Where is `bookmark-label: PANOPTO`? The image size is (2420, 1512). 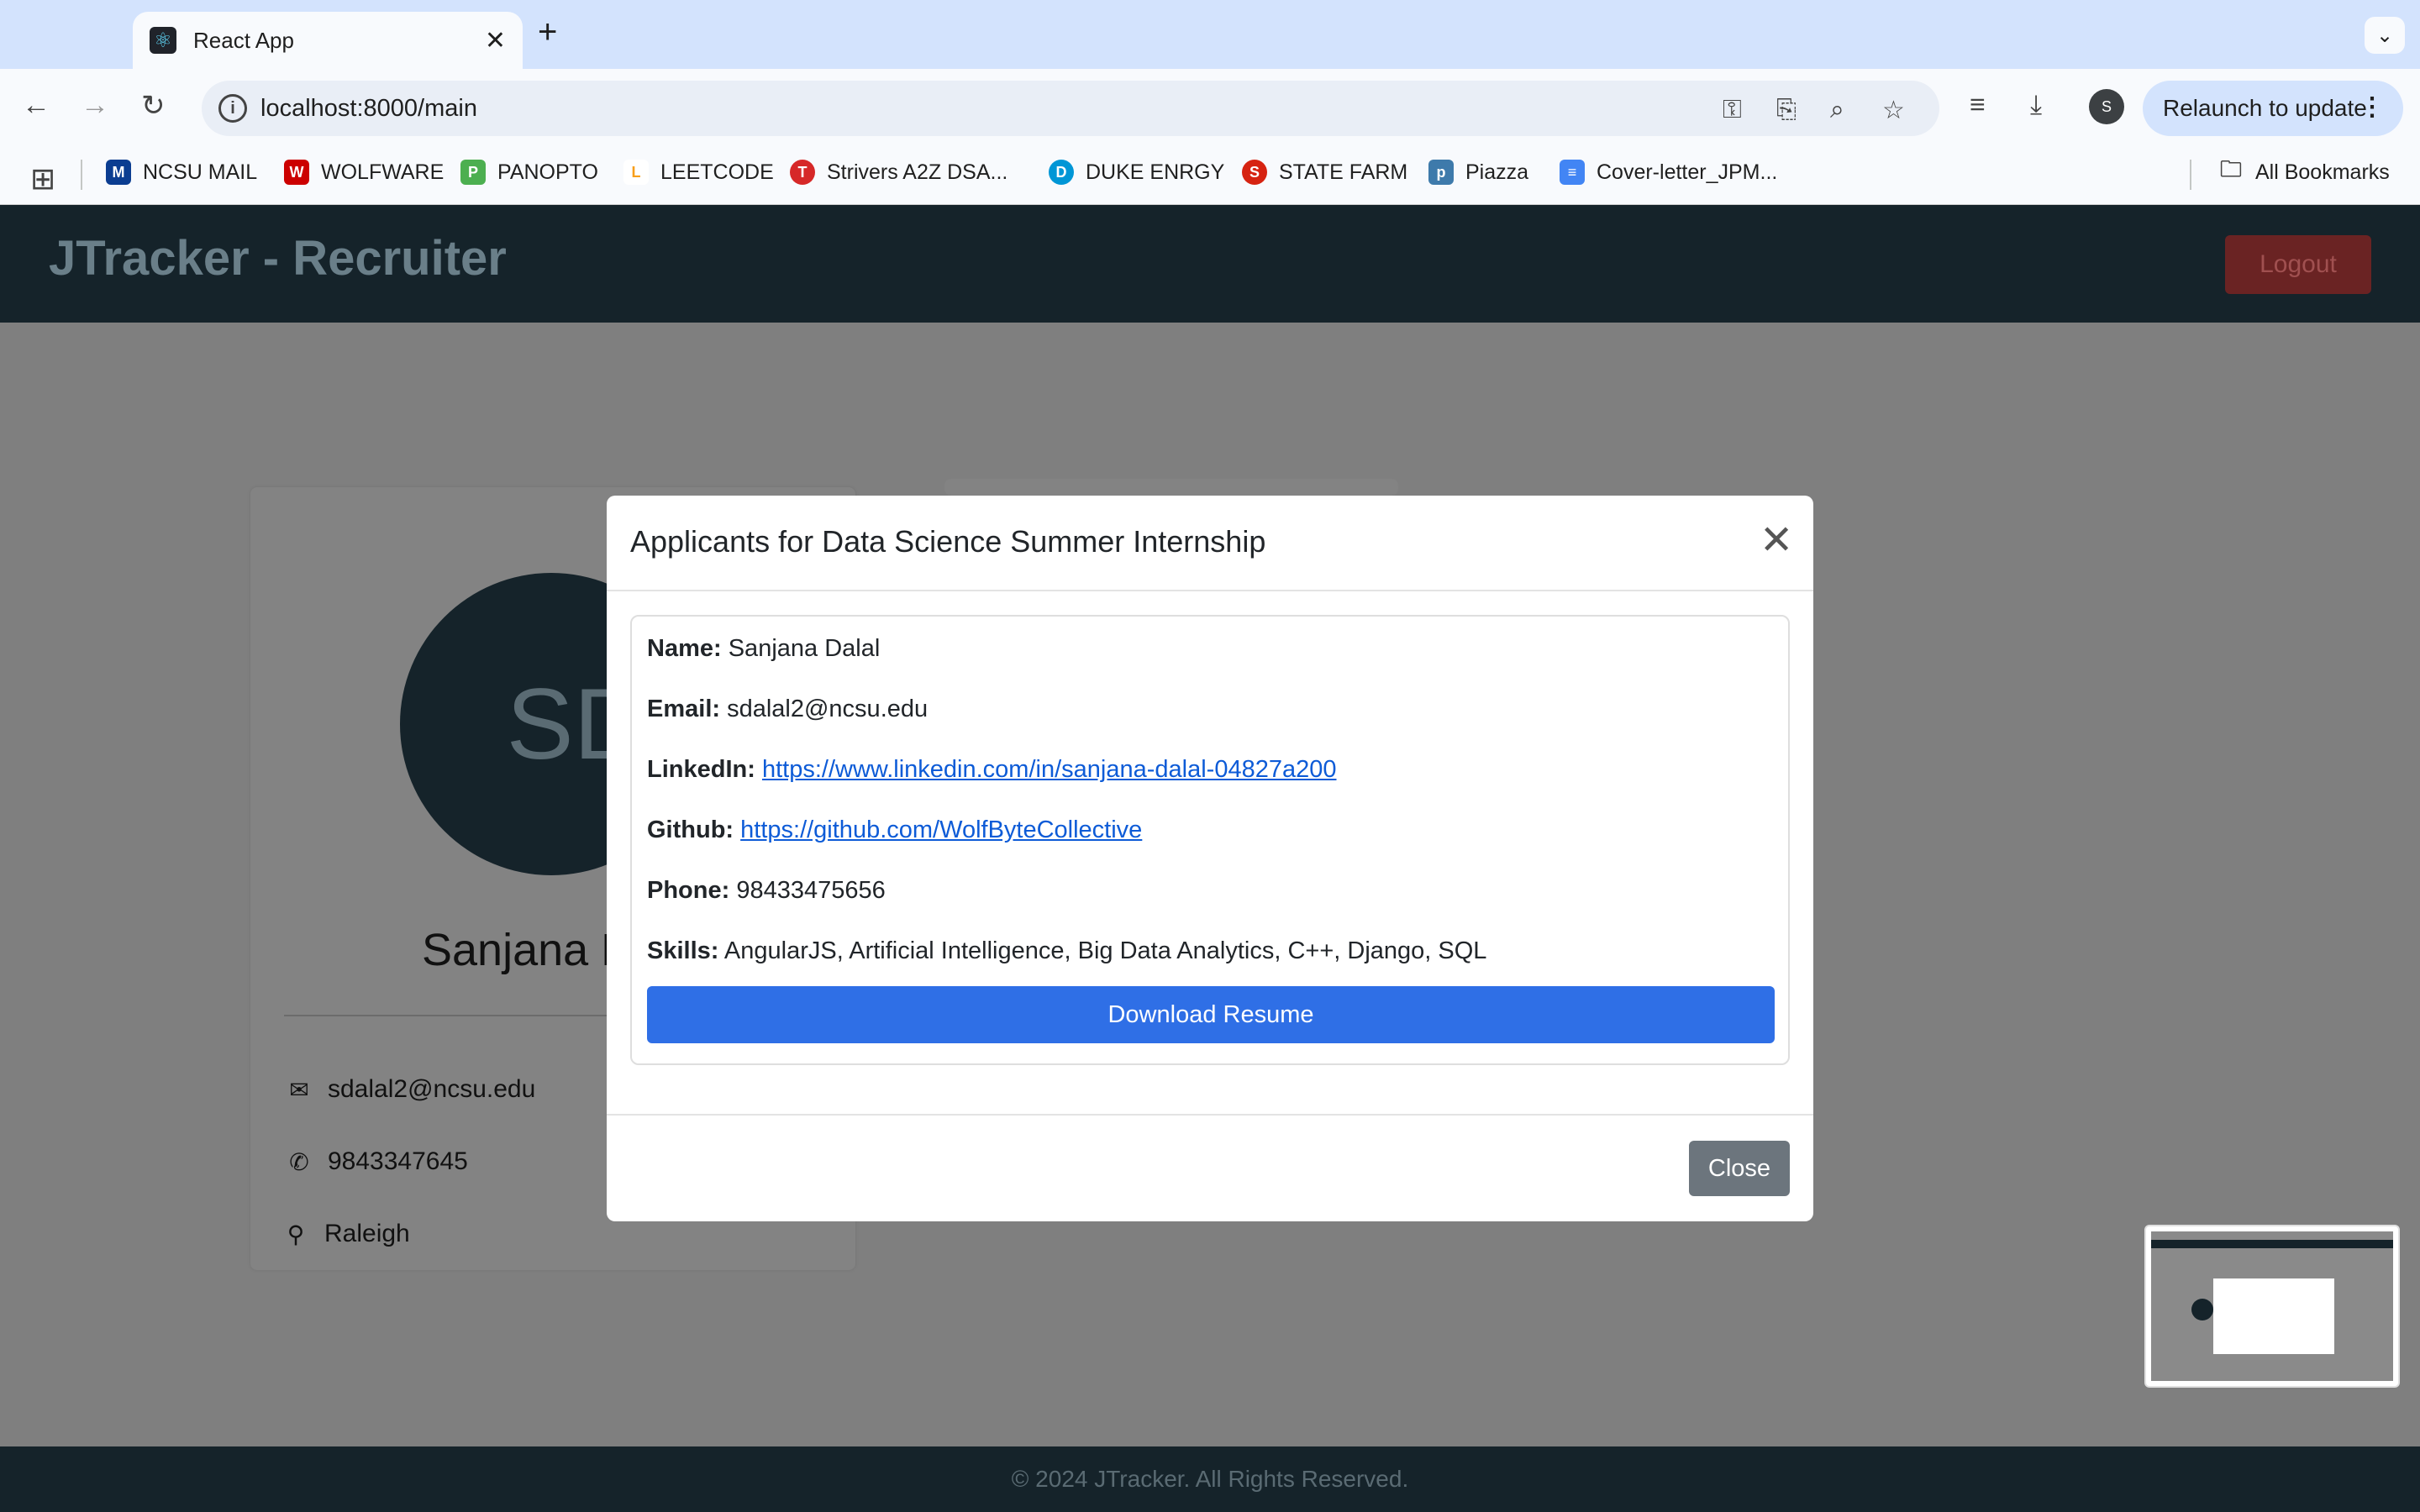
bookmark-label: PANOPTO is located at coordinates (547, 172).